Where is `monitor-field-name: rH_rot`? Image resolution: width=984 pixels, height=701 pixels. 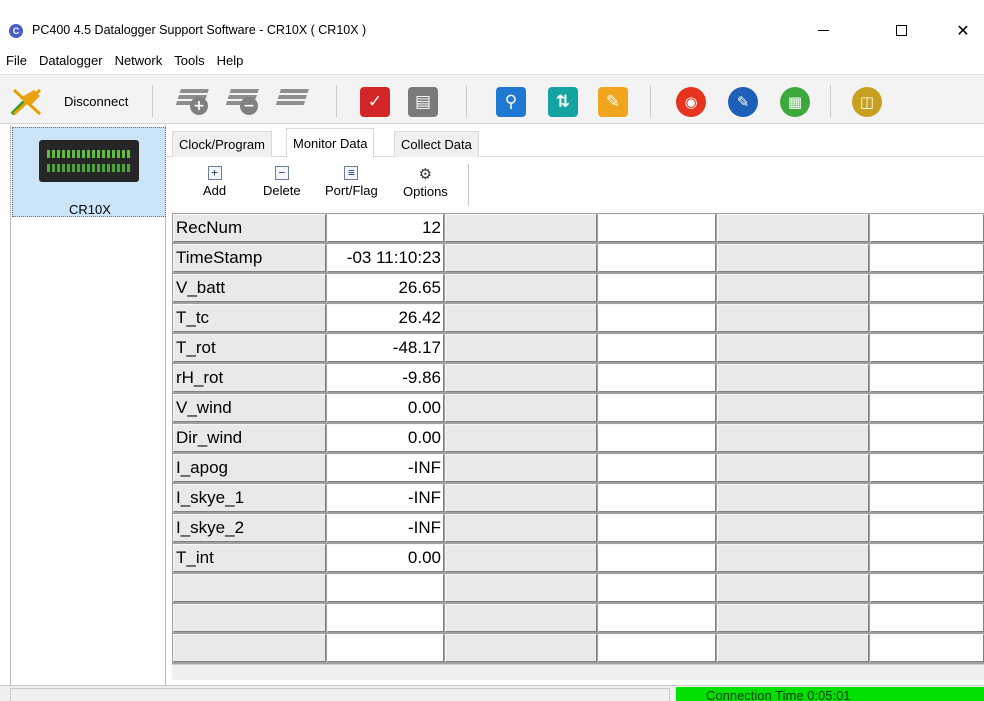
monitor-field-name: rH_rot is located at coordinates (249, 378).